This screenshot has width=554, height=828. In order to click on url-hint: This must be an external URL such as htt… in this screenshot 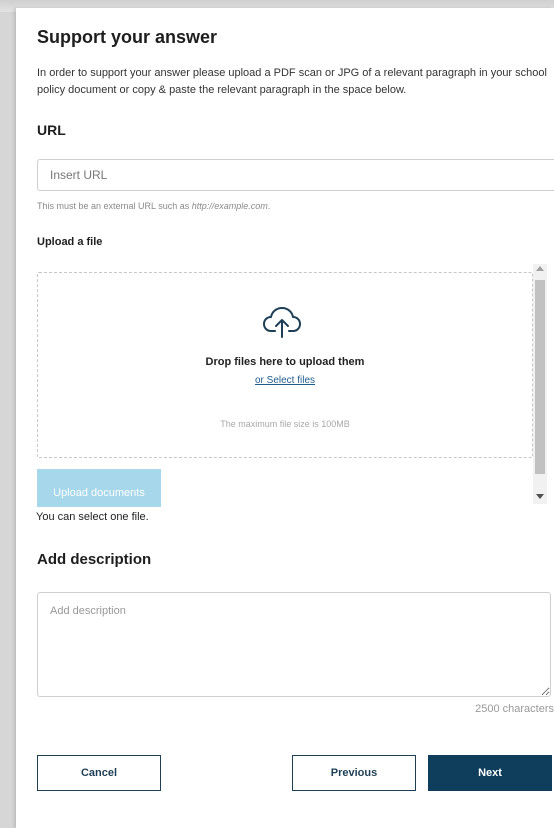, I will do `click(153, 206)`.